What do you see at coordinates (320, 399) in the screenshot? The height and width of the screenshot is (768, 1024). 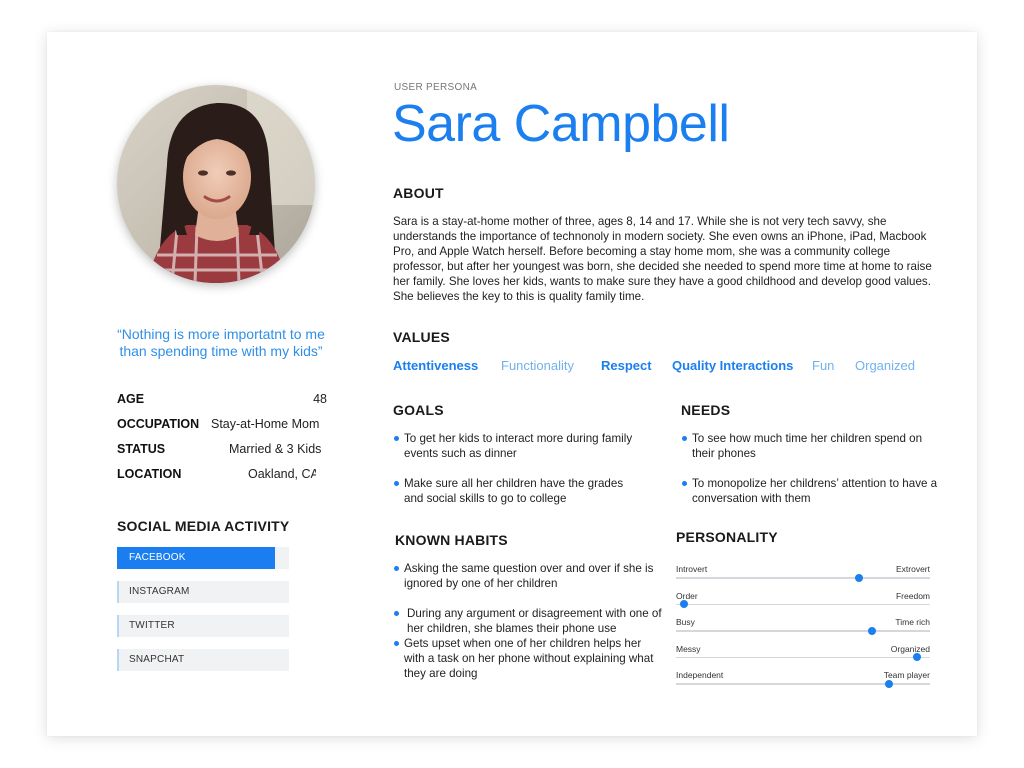 I see `fact-value: 48` at bounding box center [320, 399].